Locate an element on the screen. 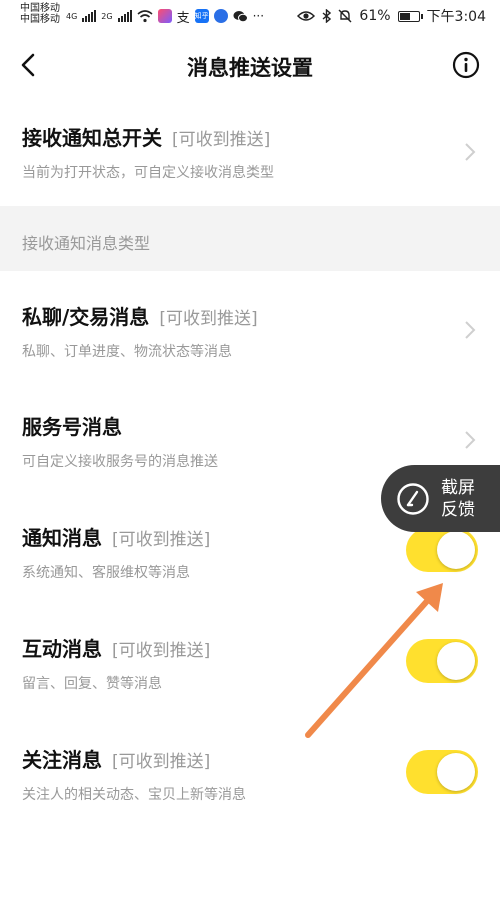 Image resolution: width=500 pixels, height=907 pixels. row-title: 接收通知总开关 [可收到推送] is located at coordinates (146, 136).